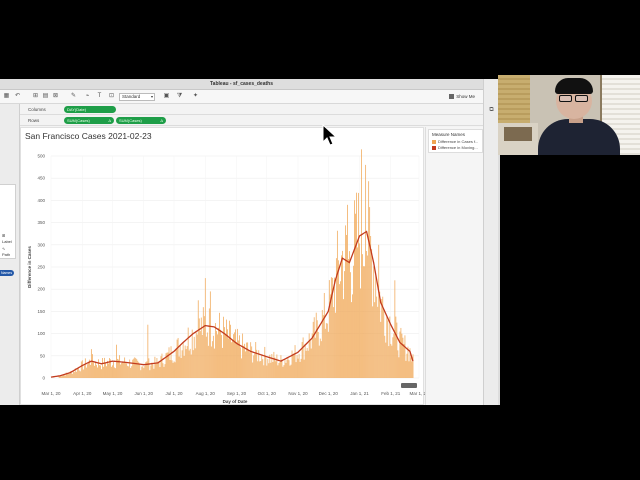 This screenshot has width=640, height=480. What do you see at coordinates (195, 96) in the screenshot?
I see `share-icon: ✦` at bounding box center [195, 96].